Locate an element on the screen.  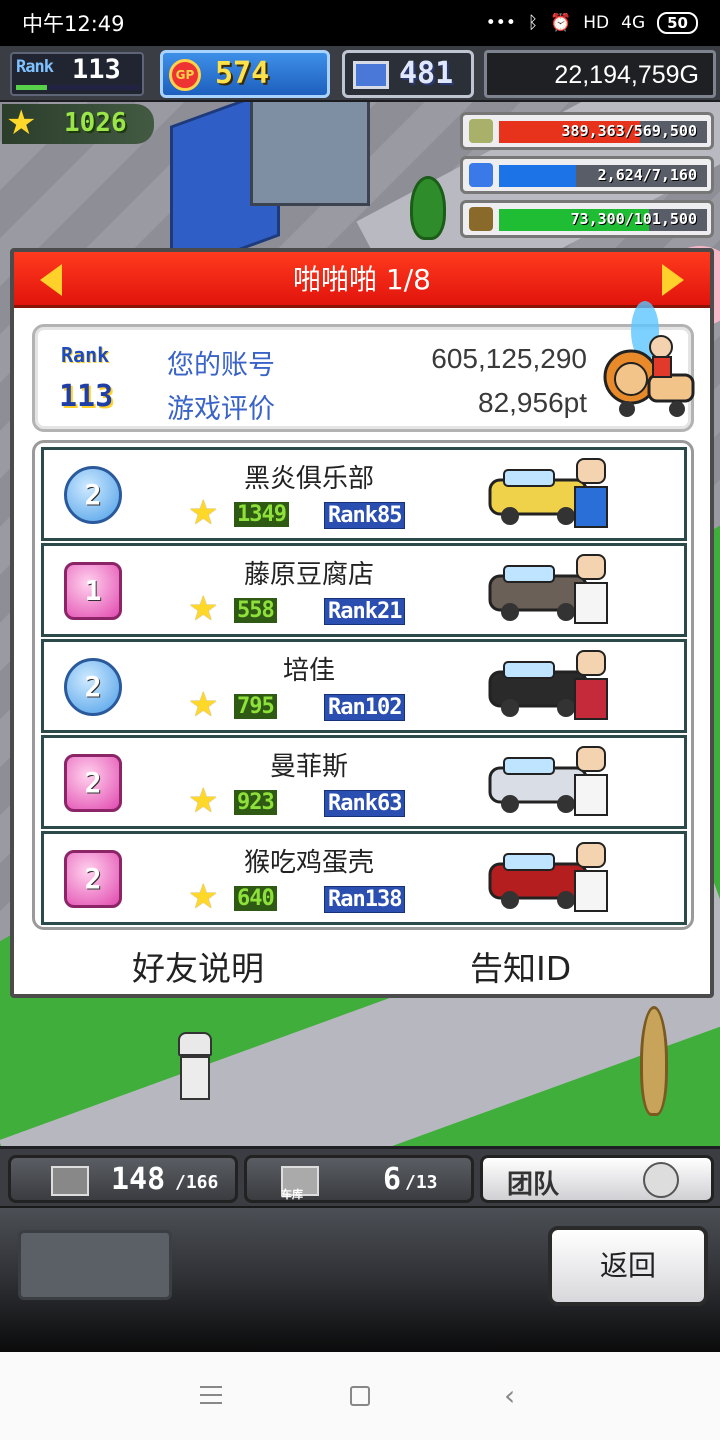
hd-icon: HD is located at coordinates (596, 23).